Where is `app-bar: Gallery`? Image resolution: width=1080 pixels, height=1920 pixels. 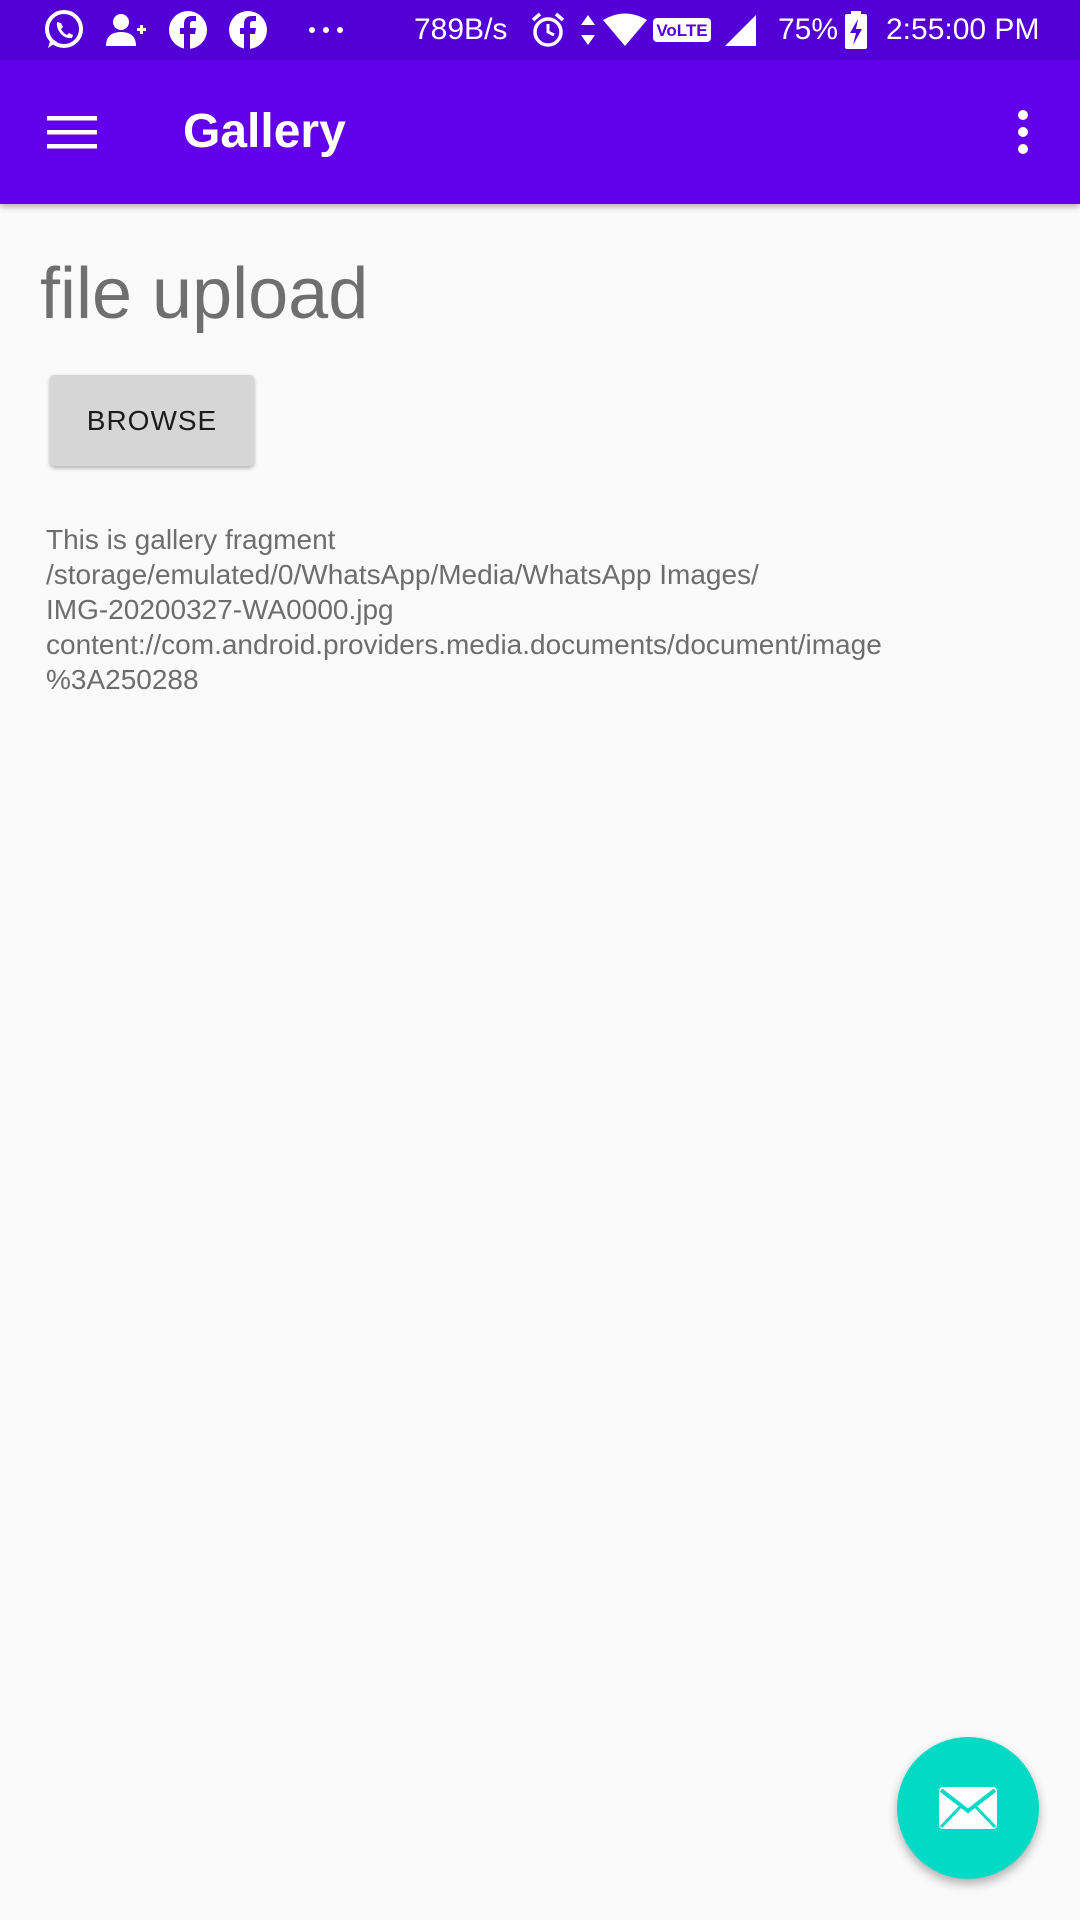
app-bar: Gallery is located at coordinates (540, 132).